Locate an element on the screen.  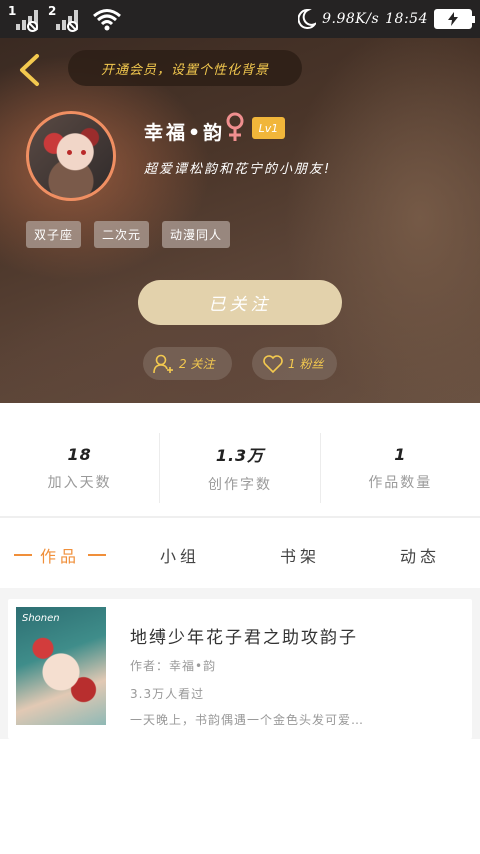
work-views: 3.3万人看过 is located at coordinates (167, 694).